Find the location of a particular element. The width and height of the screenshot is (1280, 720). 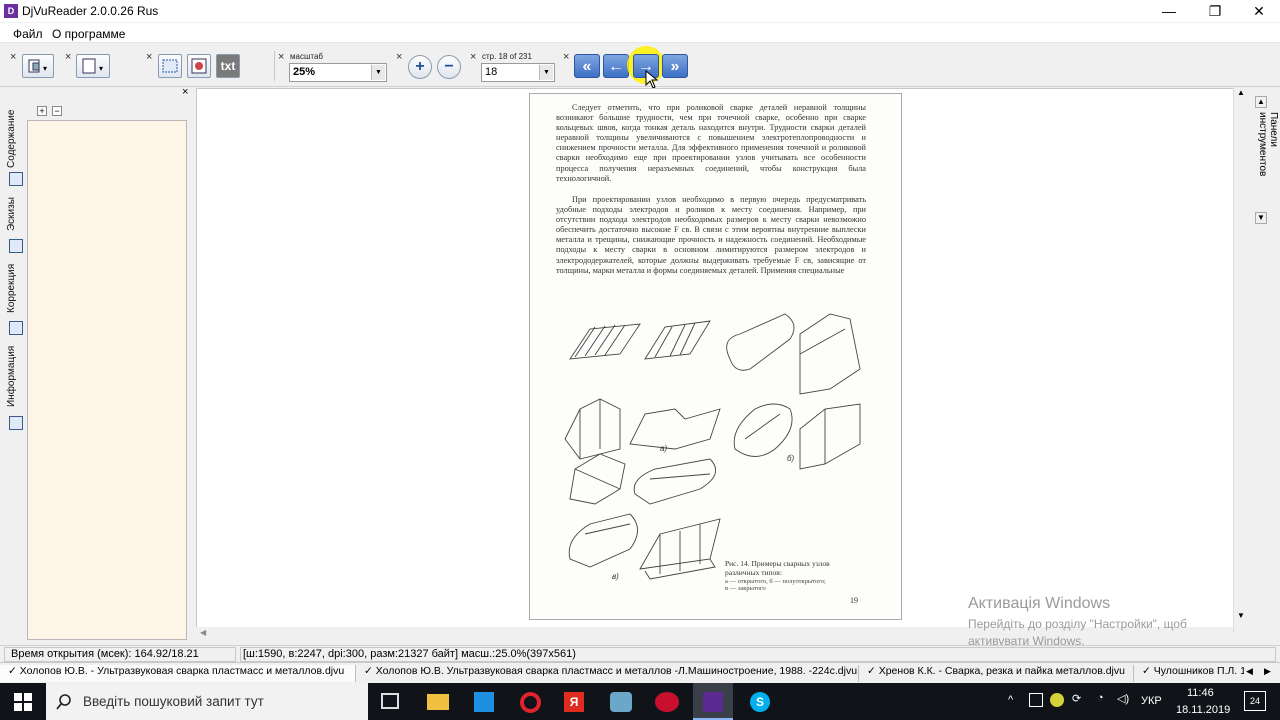

zoom-label: масштаб is located at coordinates (306, 56).